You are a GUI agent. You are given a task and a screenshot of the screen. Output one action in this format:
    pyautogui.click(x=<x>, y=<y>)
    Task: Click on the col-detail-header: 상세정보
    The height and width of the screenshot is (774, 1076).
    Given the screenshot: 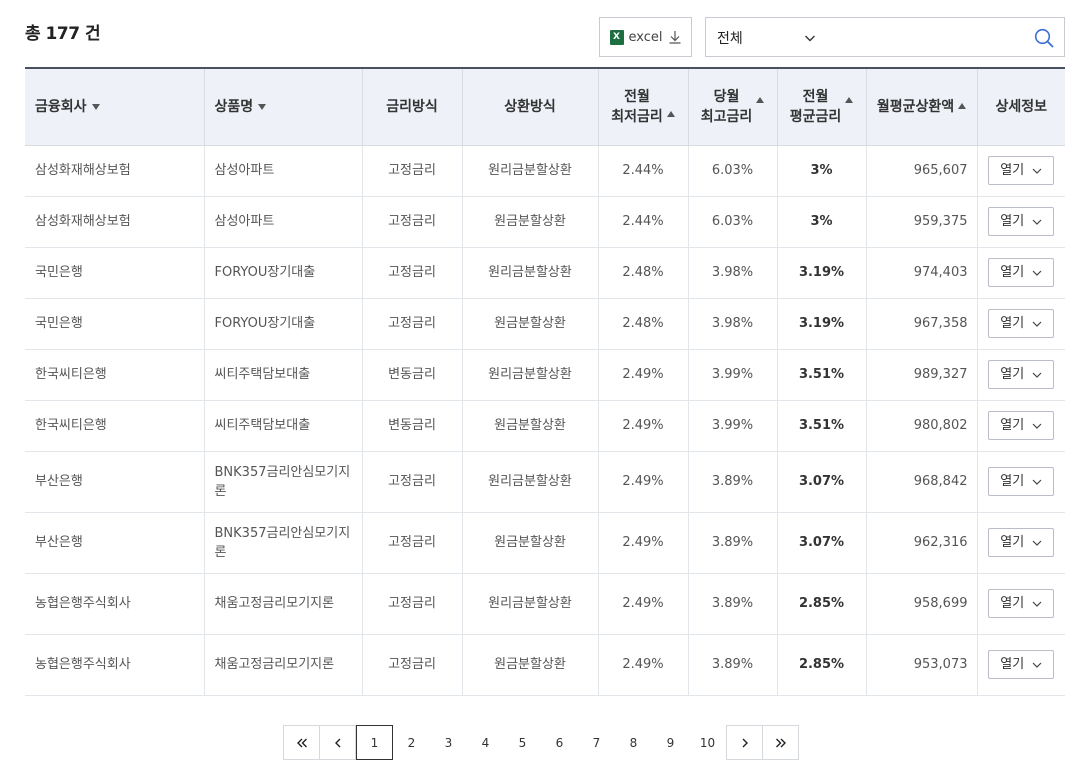 What is the action you would take?
    pyautogui.click(x=1021, y=107)
    